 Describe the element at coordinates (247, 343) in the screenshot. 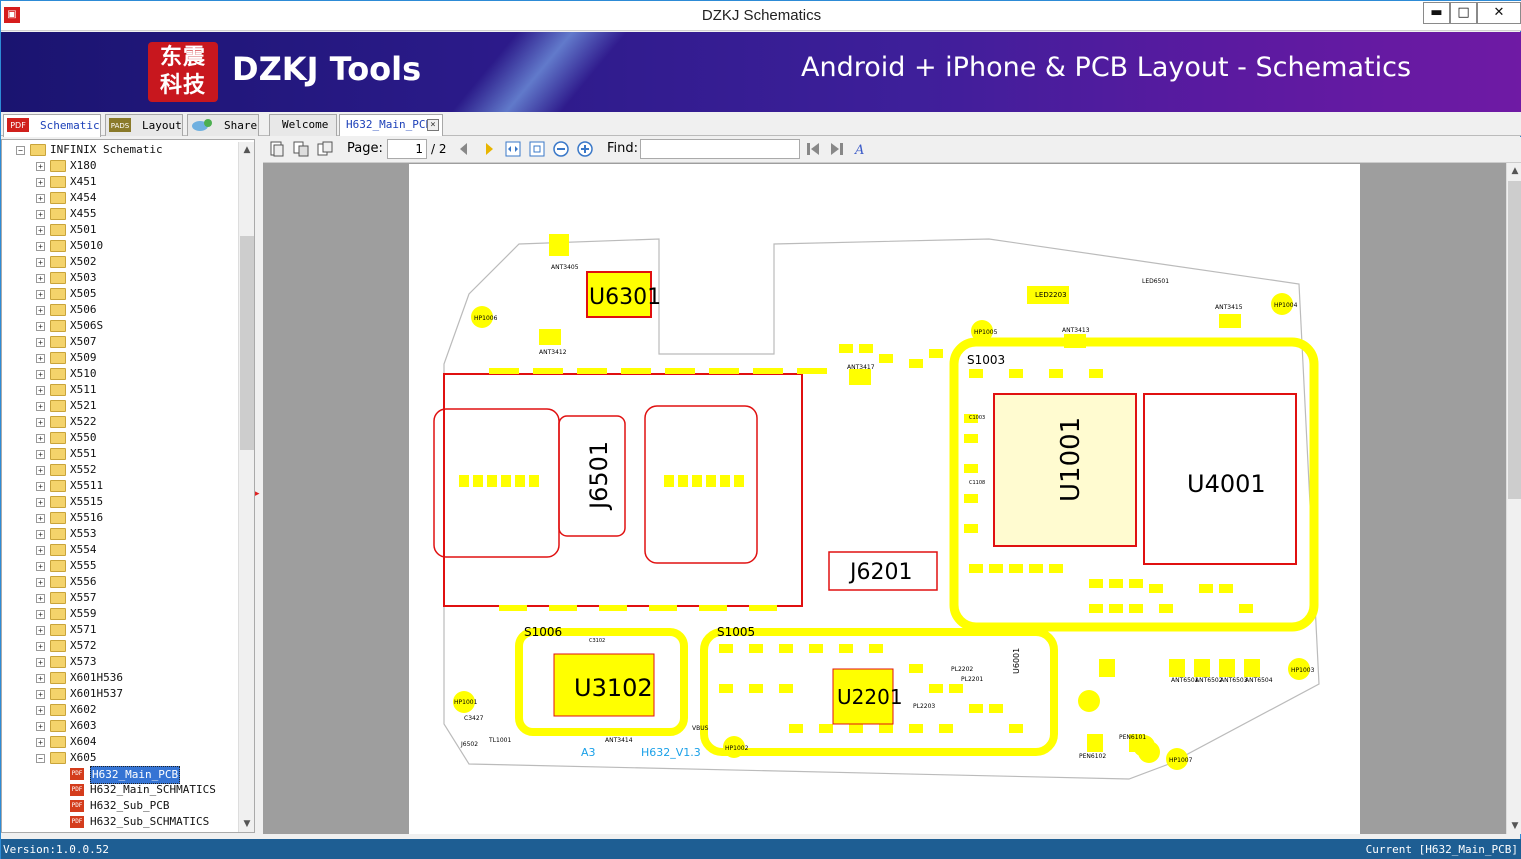

I see `tree-scroll-thumb` at that location.